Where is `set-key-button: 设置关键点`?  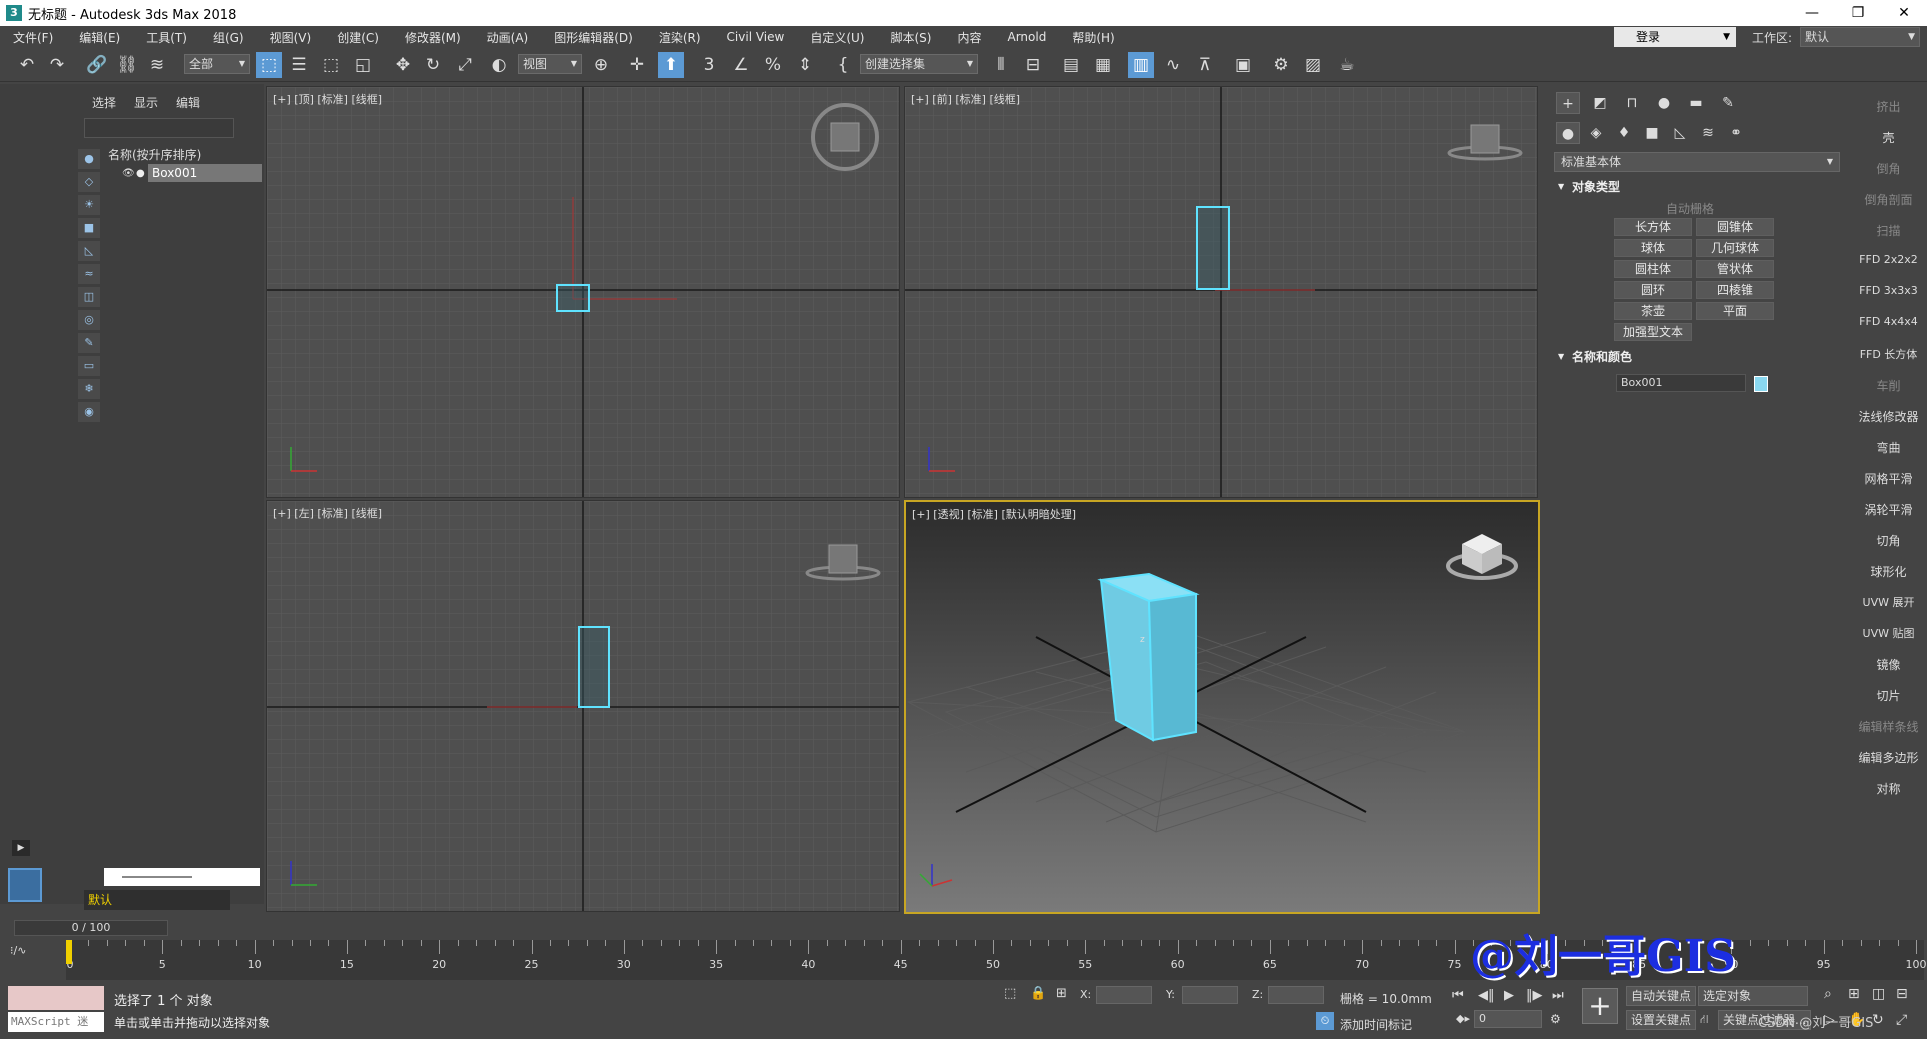
set-key-button: 设置关键点 is located at coordinates (1661, 1020).